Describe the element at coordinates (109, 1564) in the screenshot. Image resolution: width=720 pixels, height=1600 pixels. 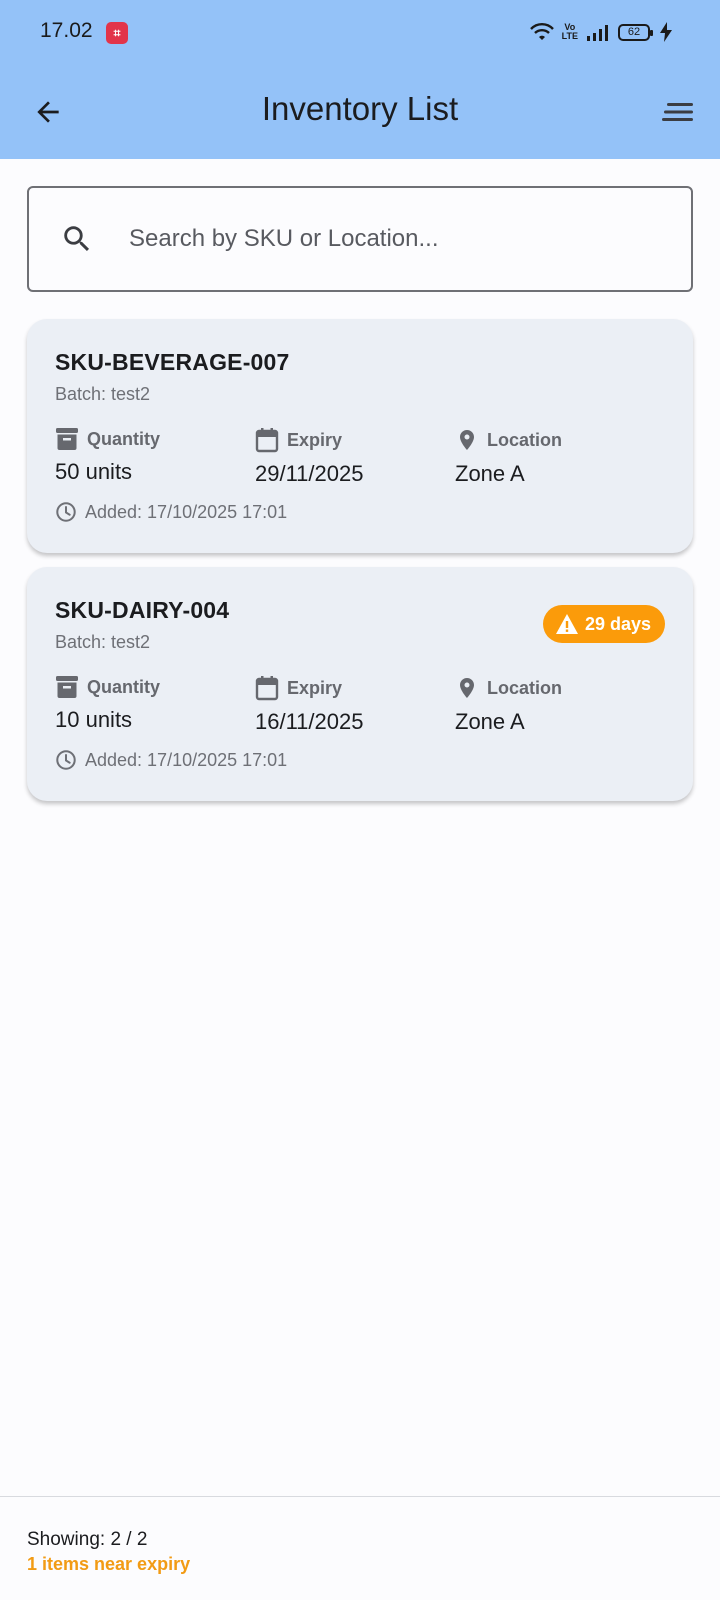
I see `near-expiry-count: 1 items near expiry` at that location.